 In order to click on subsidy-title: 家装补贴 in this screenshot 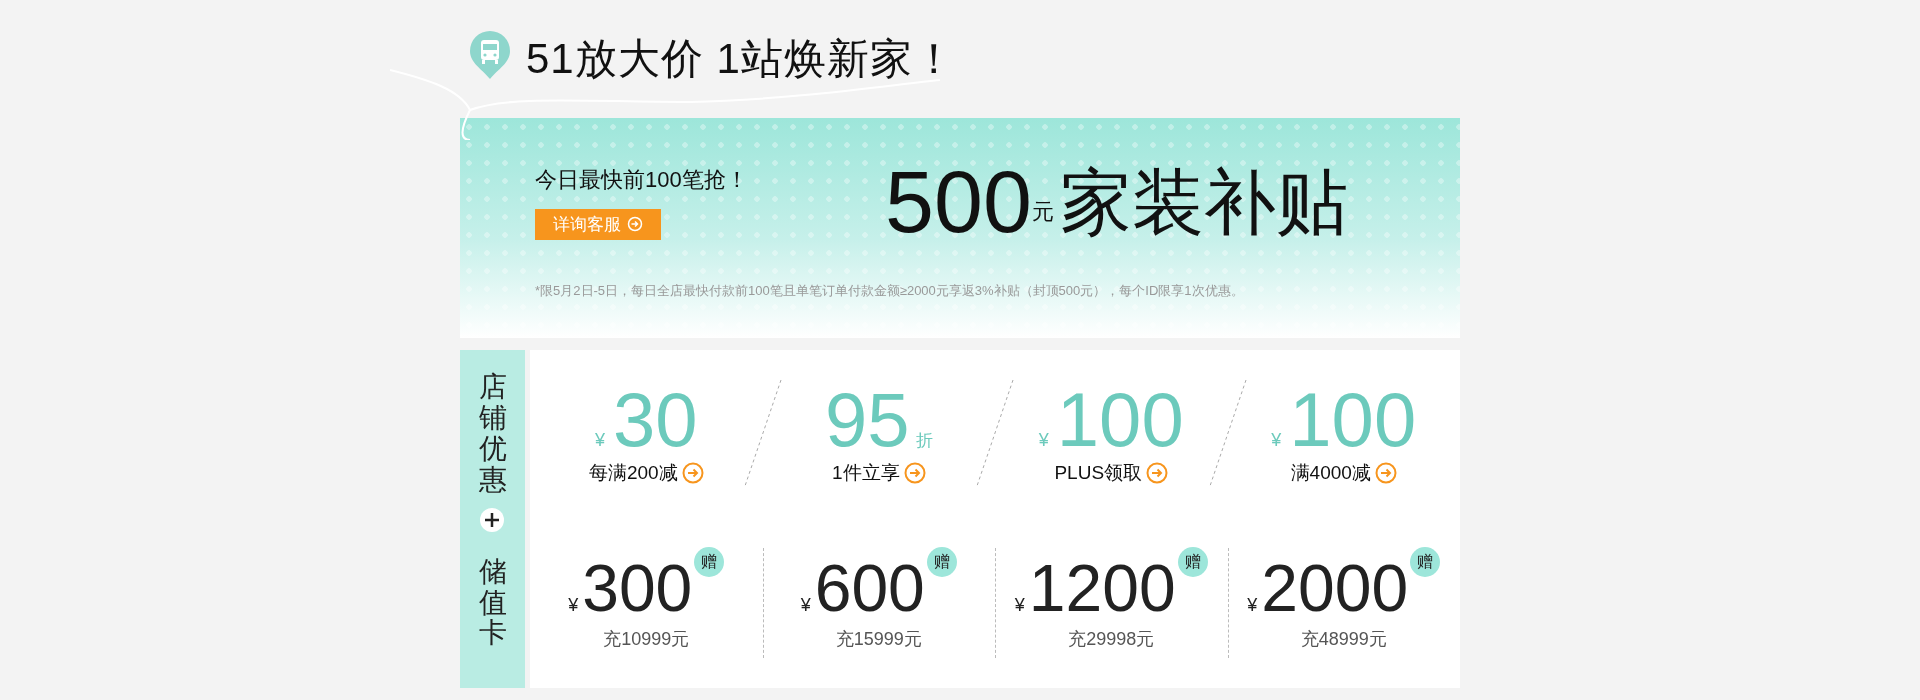, I will do `click(1203, 202)`.